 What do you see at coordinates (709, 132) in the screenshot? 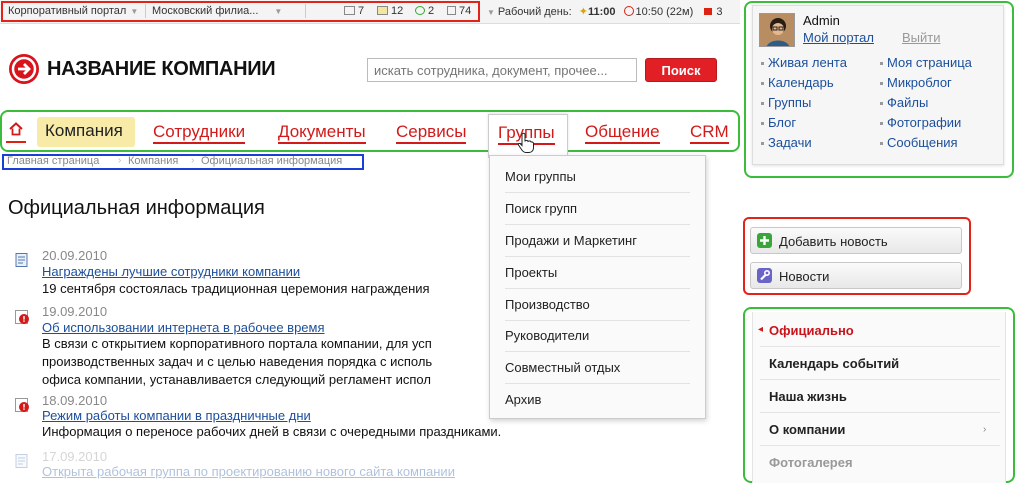
I see `nav-tab-crm: CRM` at bounding box center [709, 132].